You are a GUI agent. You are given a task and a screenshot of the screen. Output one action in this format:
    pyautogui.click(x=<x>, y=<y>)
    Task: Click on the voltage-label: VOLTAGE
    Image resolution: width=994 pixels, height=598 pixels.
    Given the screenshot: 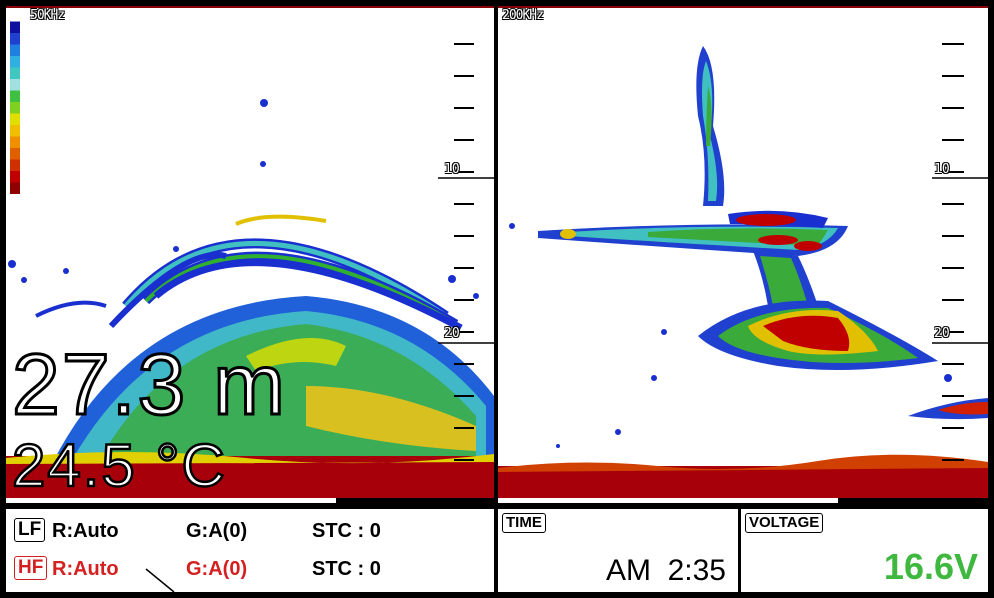 What is the action you would take?
    pyautogui.click(x=784, y=523)
    